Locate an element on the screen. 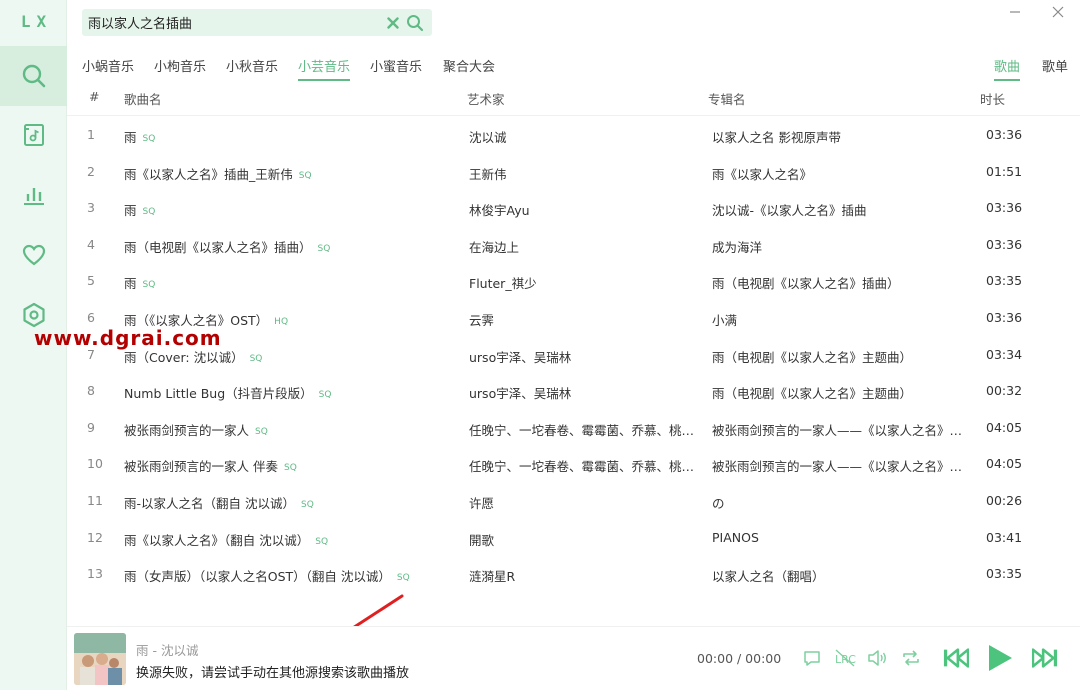  song-artist: 许愿 is located at coordinates (582, 502).